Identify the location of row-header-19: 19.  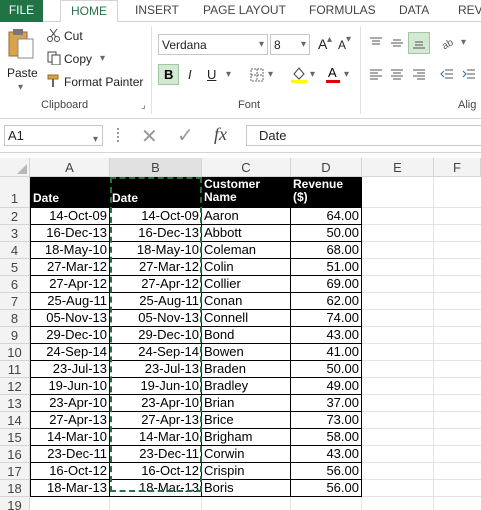
(15, 503).